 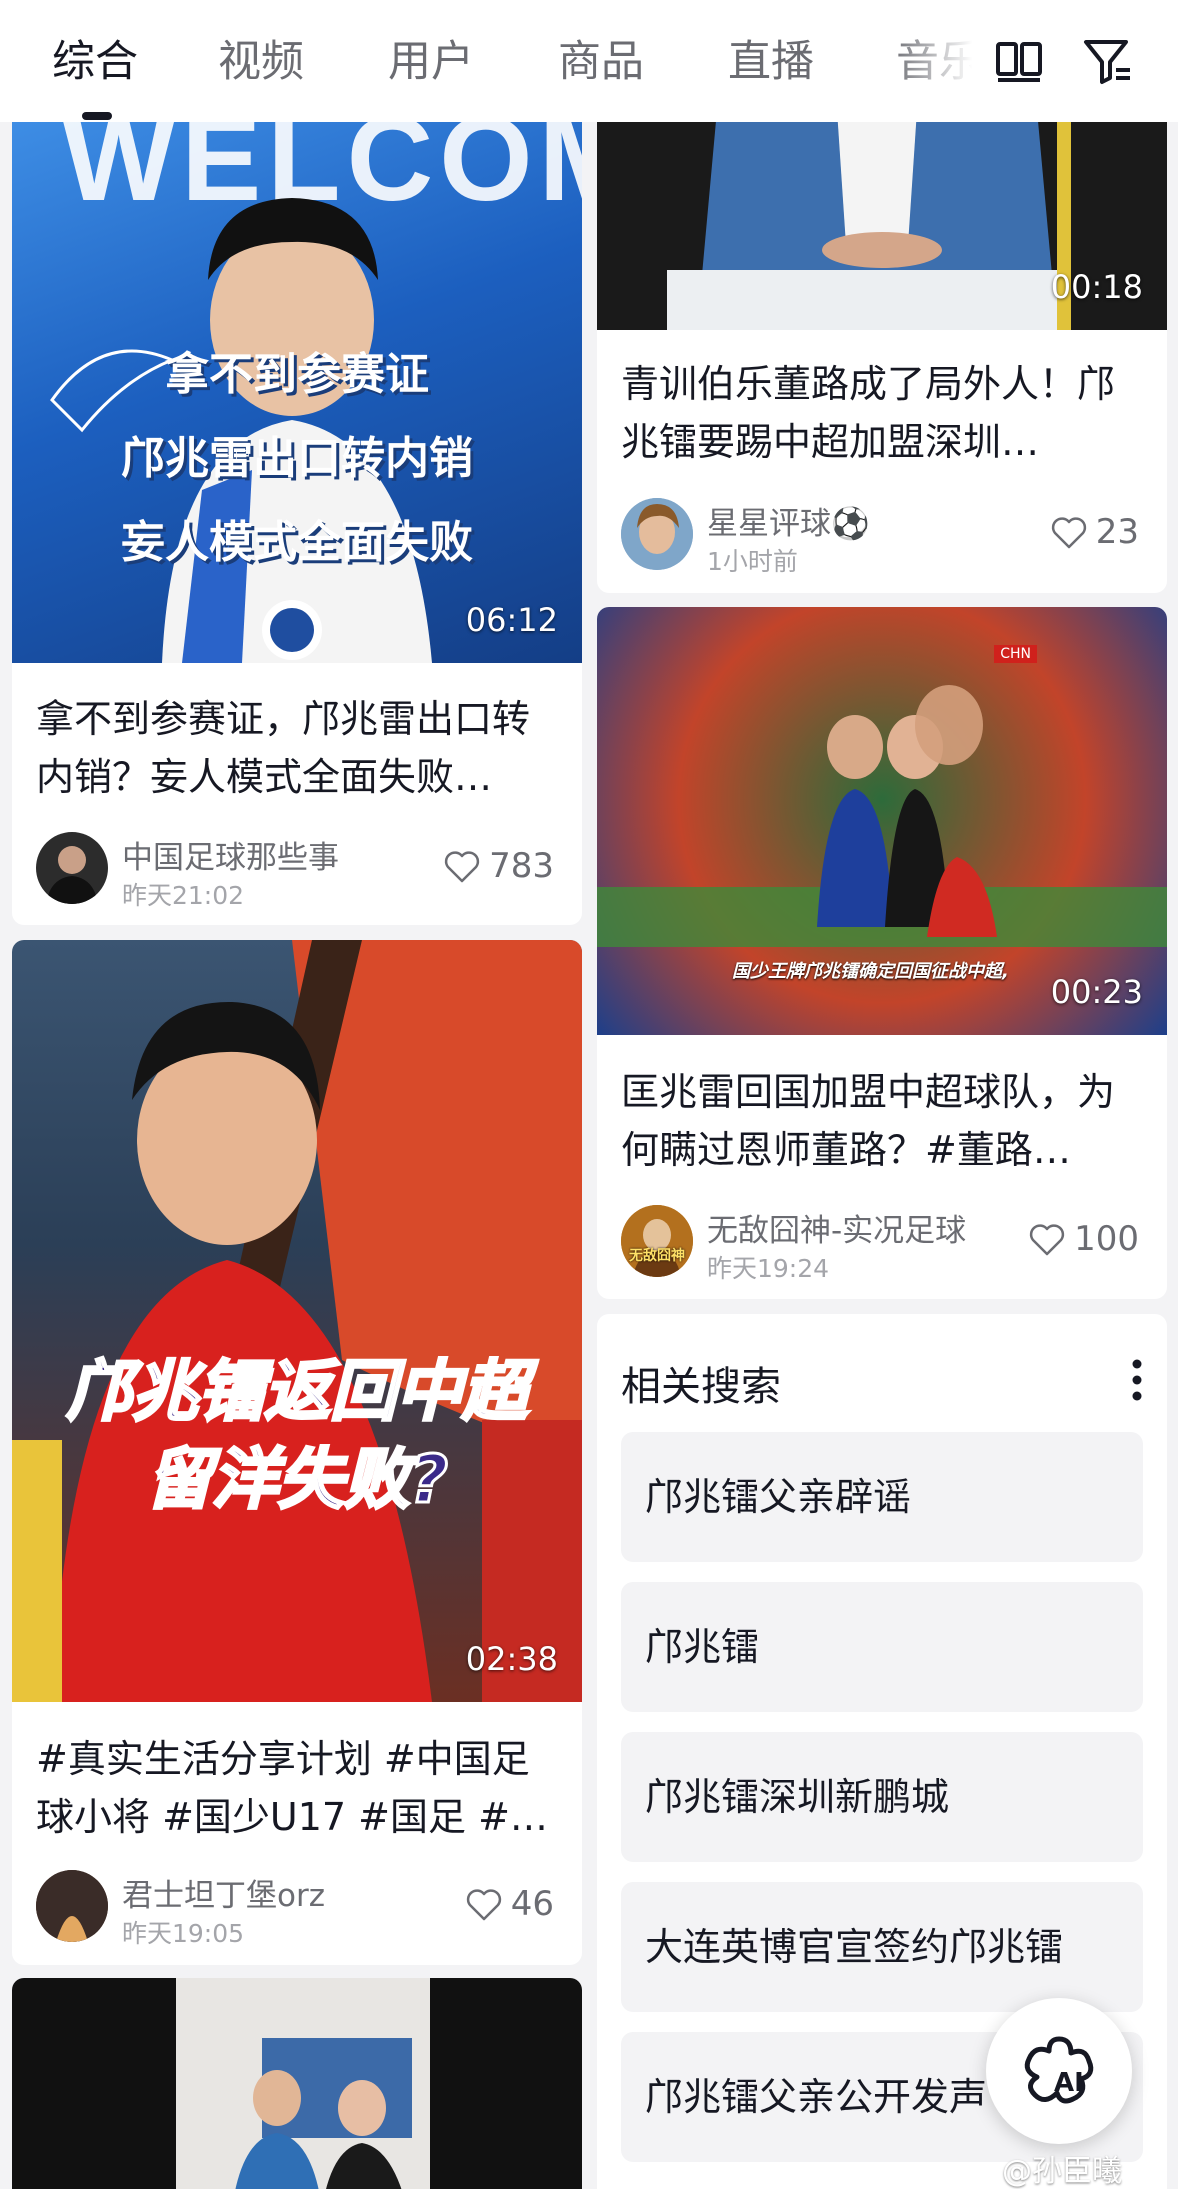 What do you see at coordinates (431, 62) in the screenshot?
I see `tab-users: 用户` at bounding box center [431, 62].